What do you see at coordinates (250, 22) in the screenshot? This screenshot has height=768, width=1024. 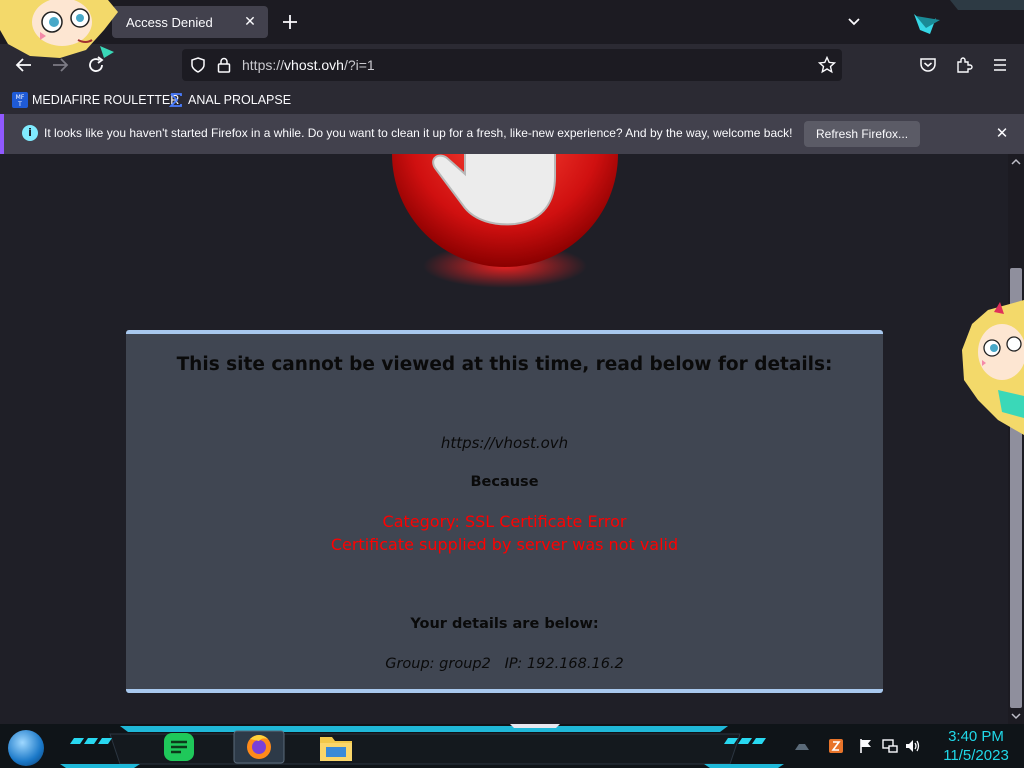 I see `tab-close-icon: ✕` at bounding box center [250, 22].